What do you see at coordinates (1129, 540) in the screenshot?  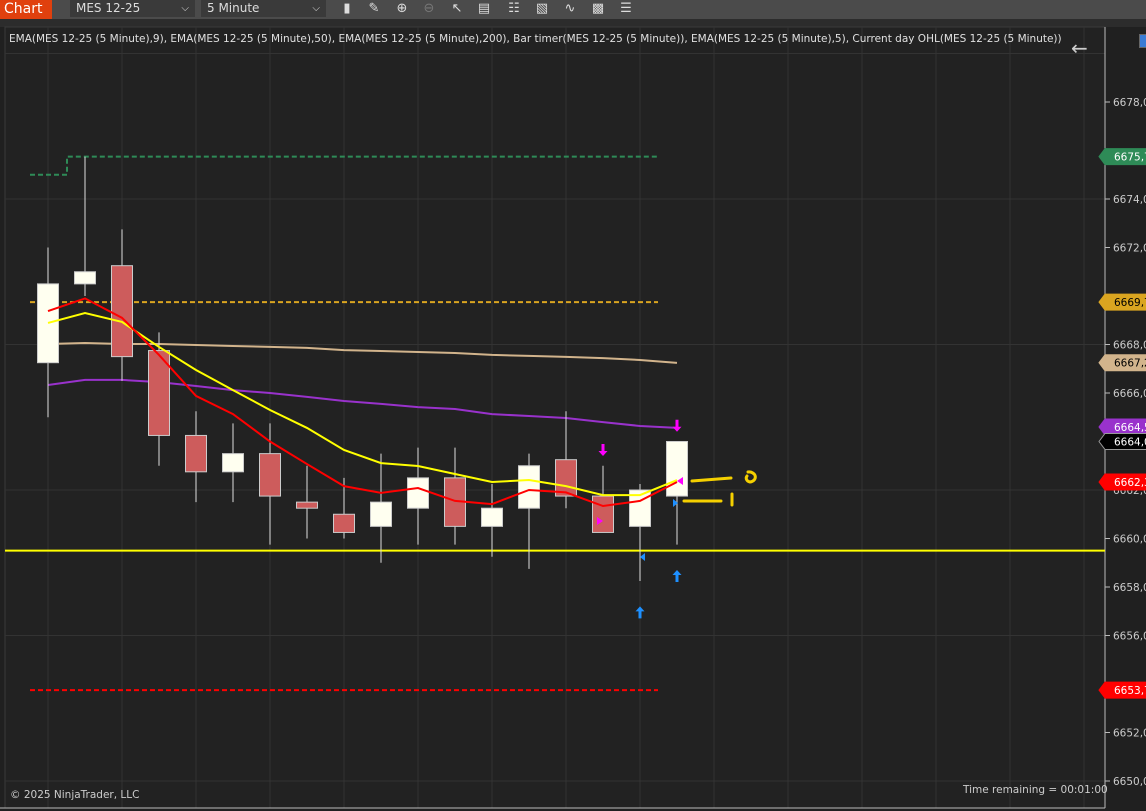 I see `price-tick-label: 6660,00` at bounding box center [1129, 540].